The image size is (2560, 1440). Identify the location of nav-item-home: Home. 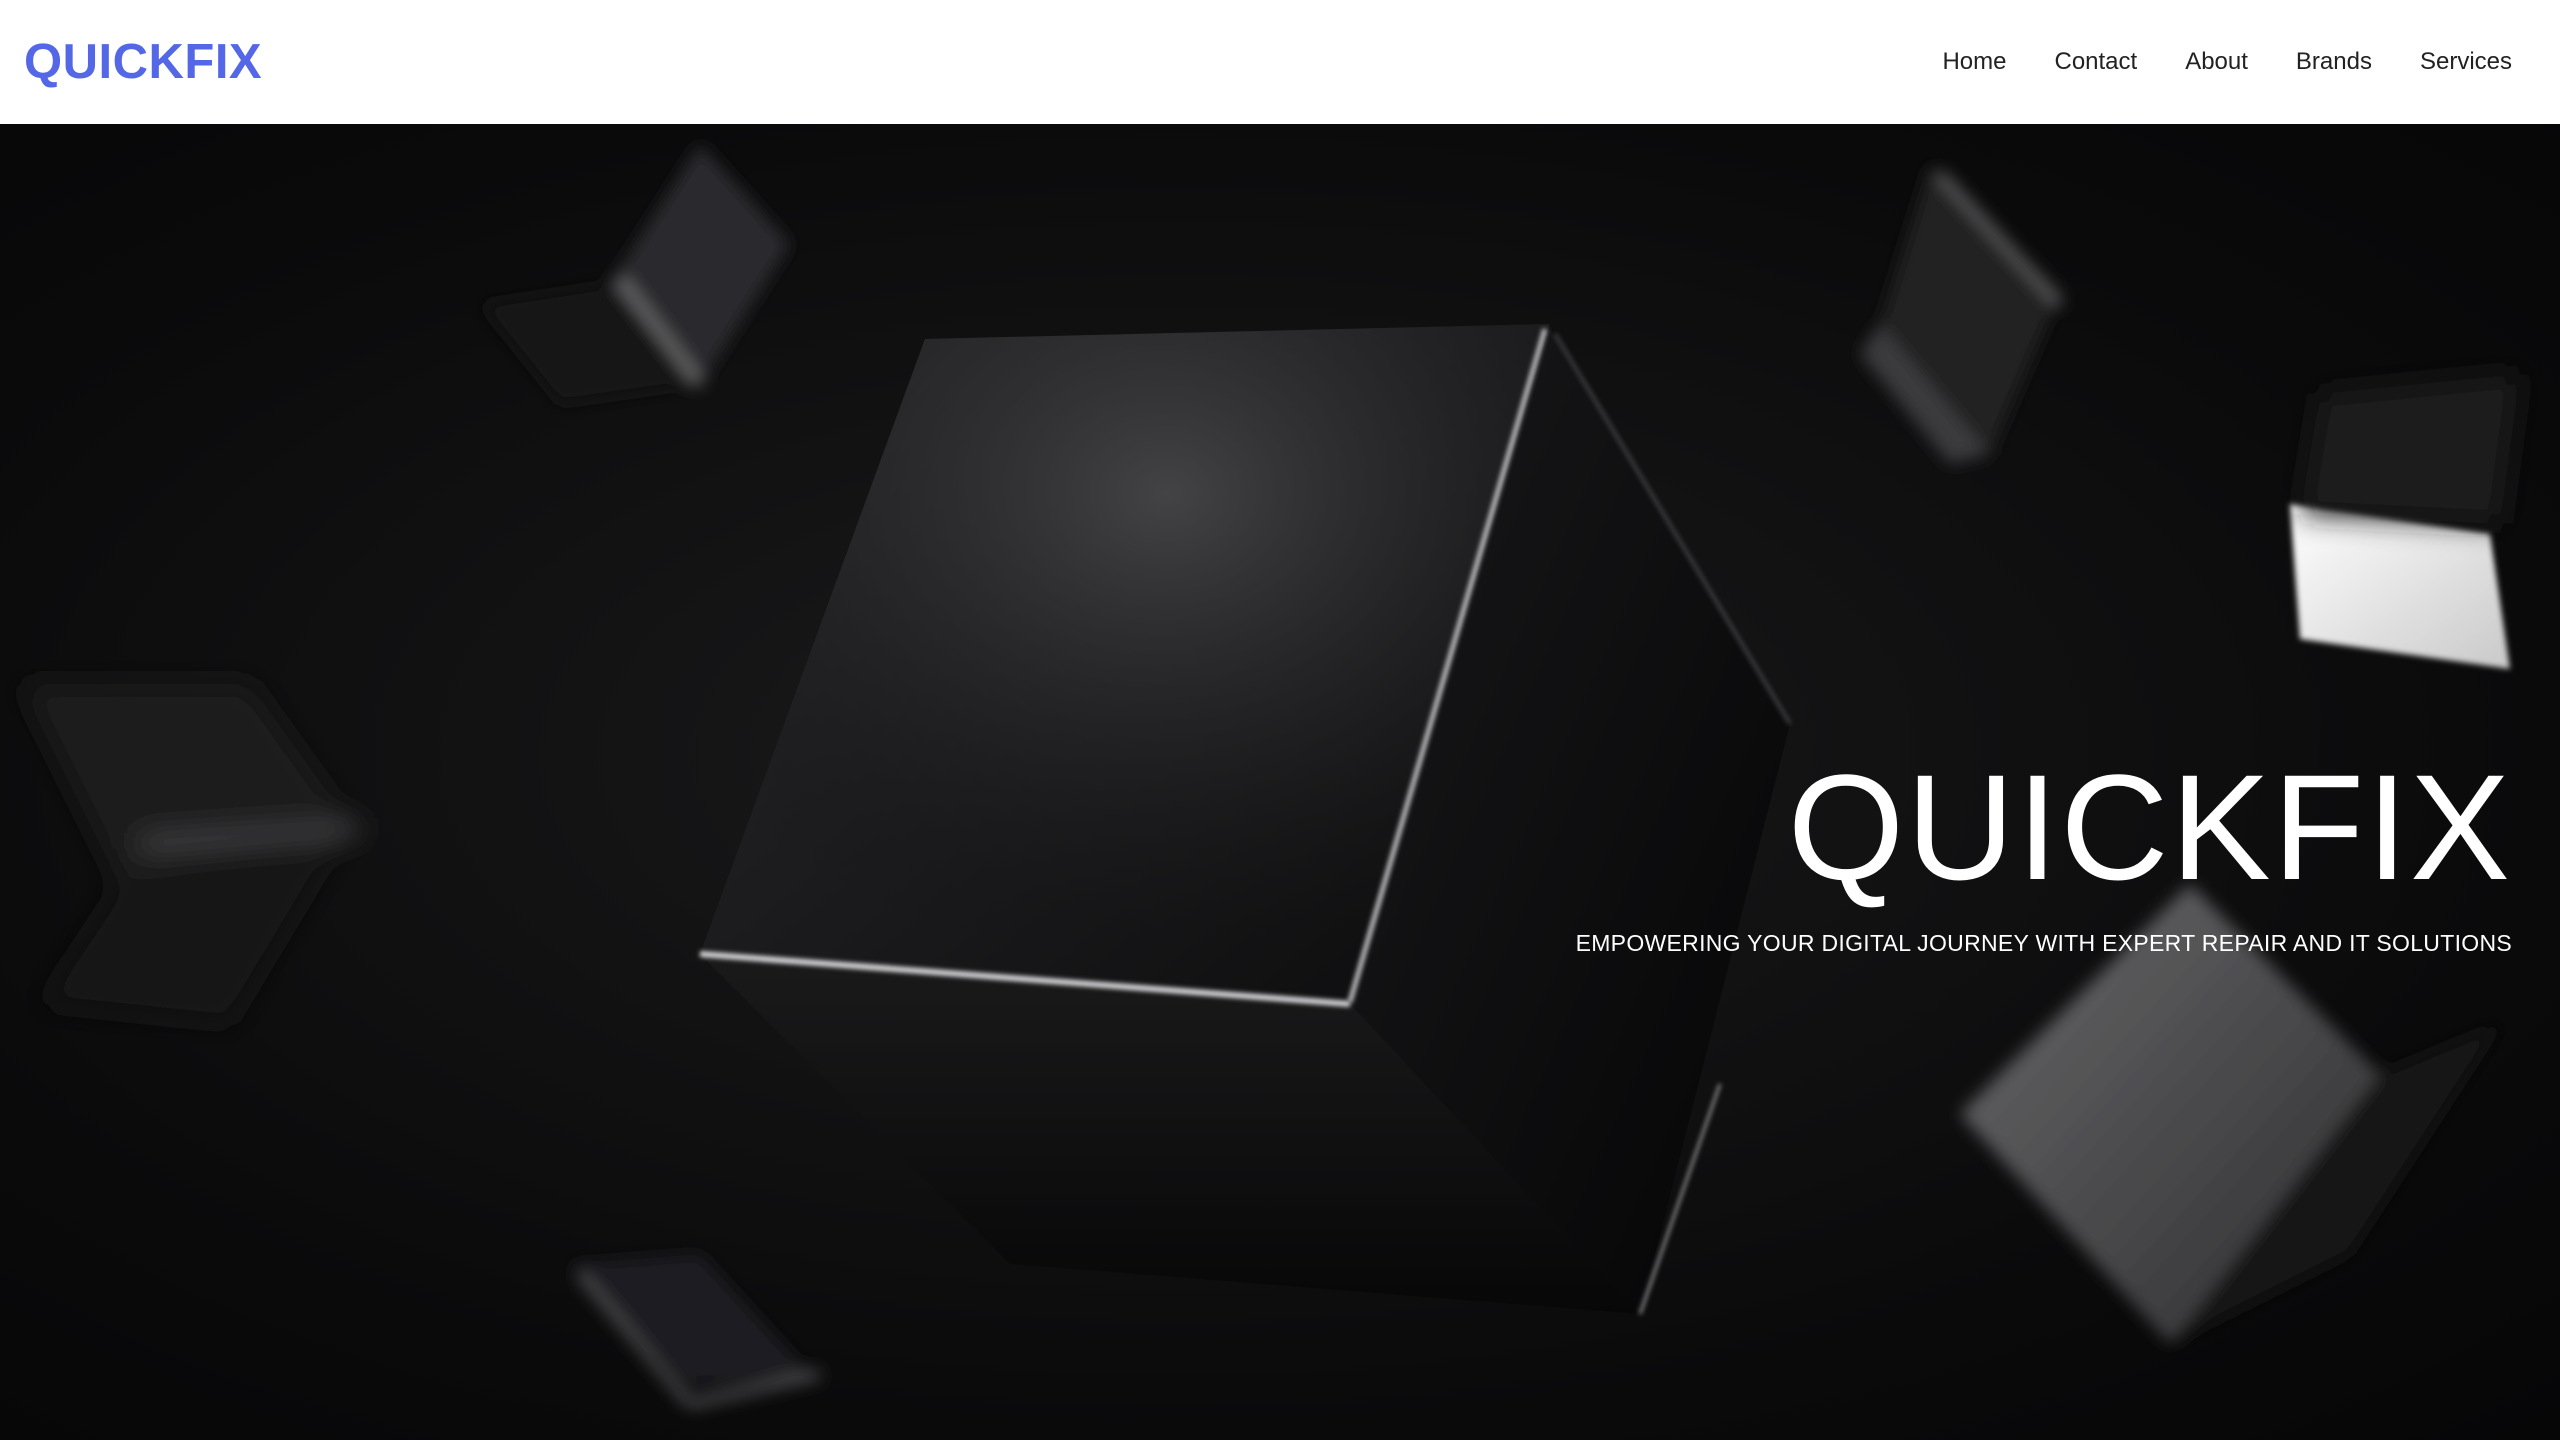
(1974, 62).